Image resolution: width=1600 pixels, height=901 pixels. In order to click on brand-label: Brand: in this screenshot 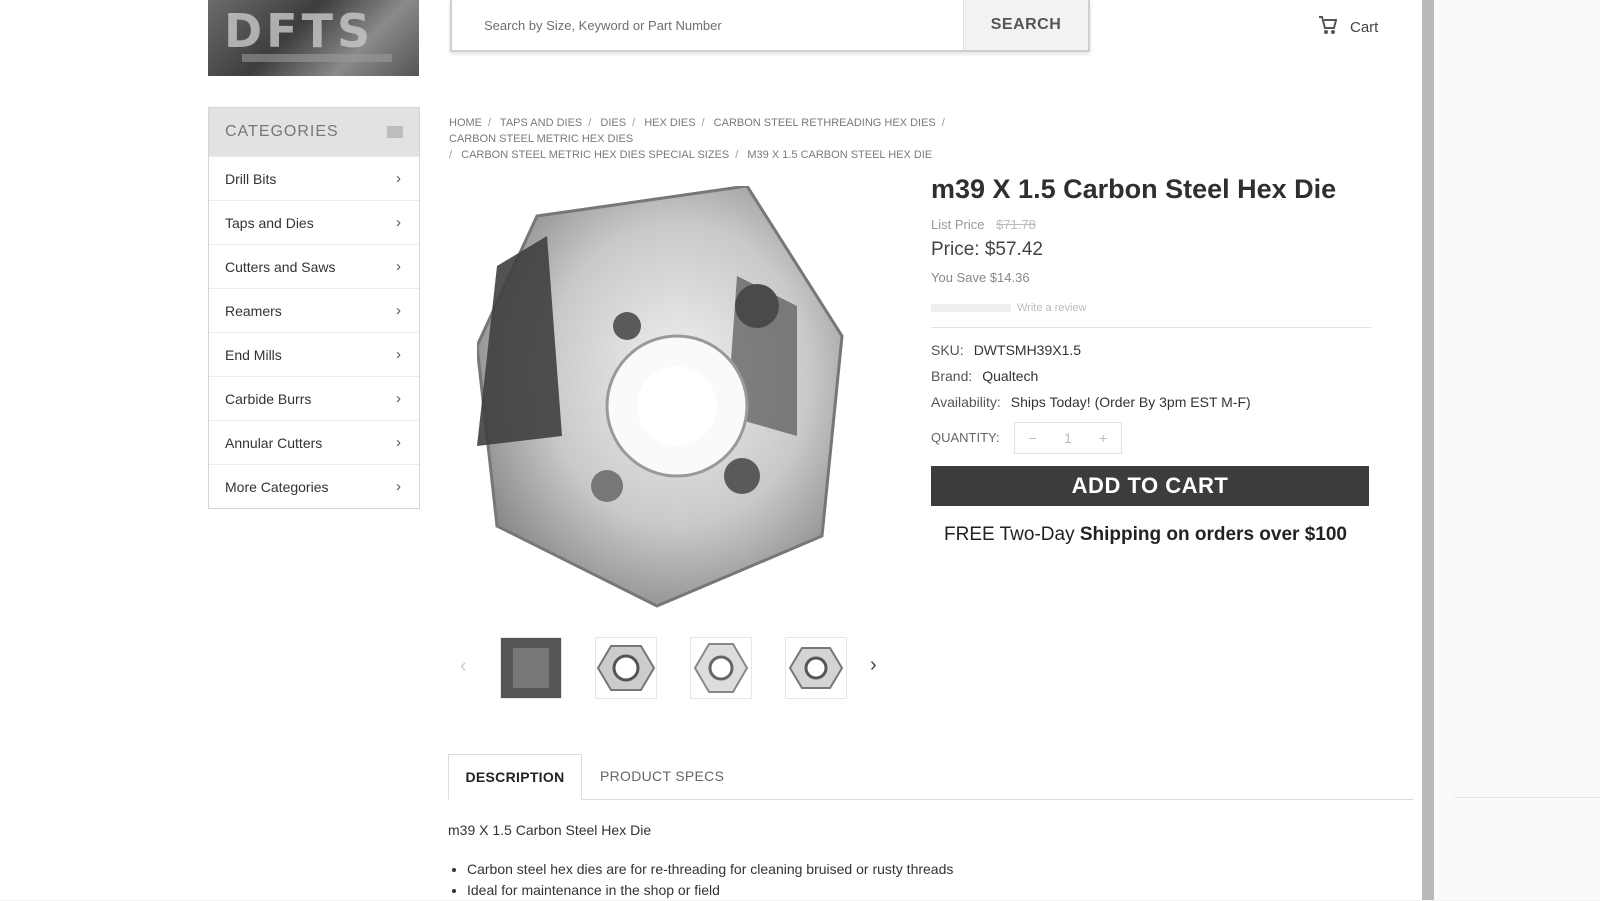, I will do `click(952, 376)`.